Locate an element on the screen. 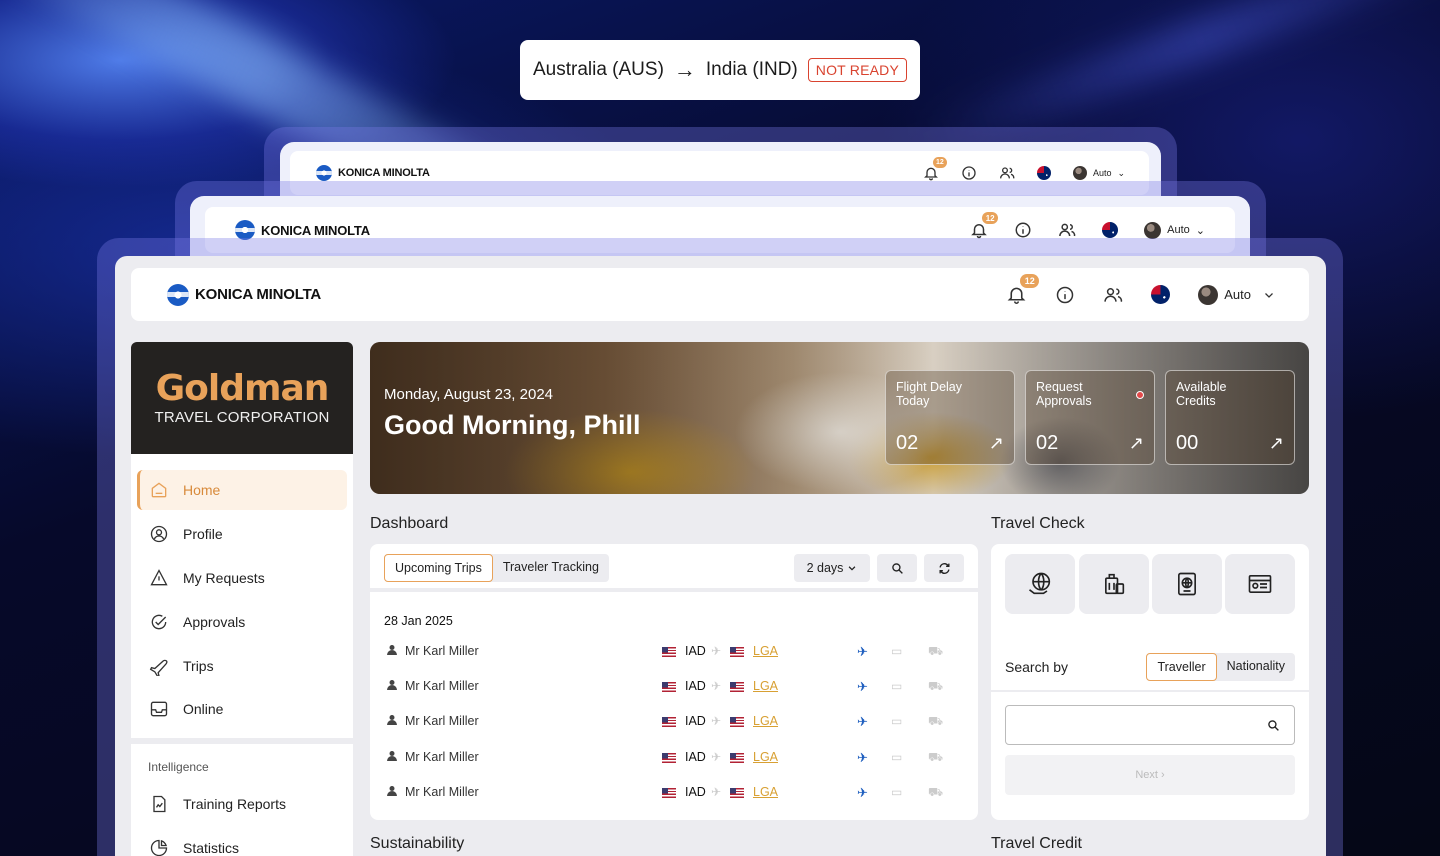  sidebar-item-my-requests: My Requests is located at coordinates (242, 578).